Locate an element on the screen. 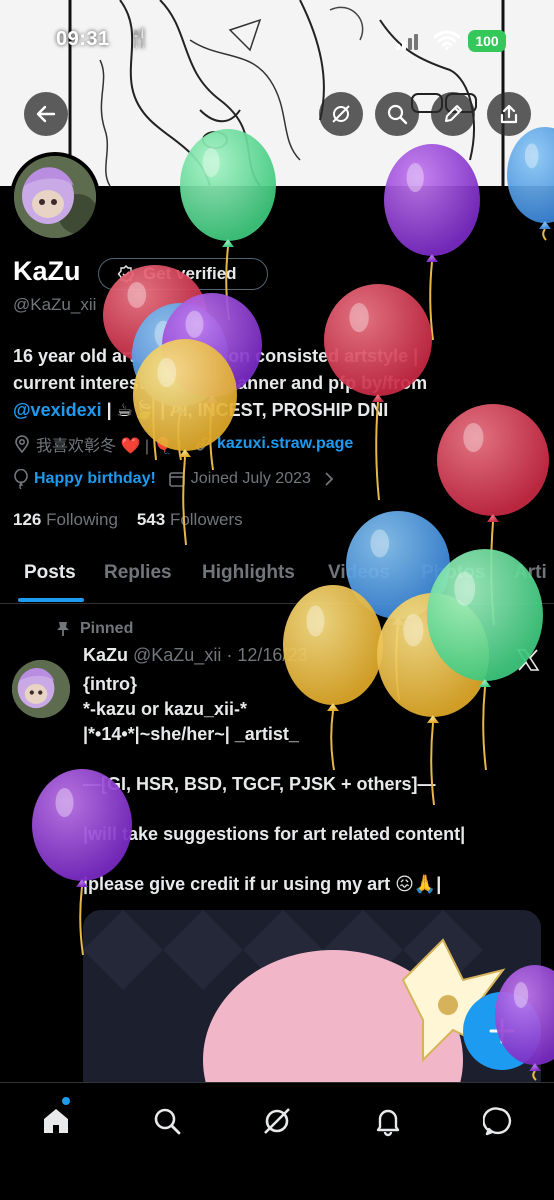  profile-avatar is located at coordinates (55, 197).